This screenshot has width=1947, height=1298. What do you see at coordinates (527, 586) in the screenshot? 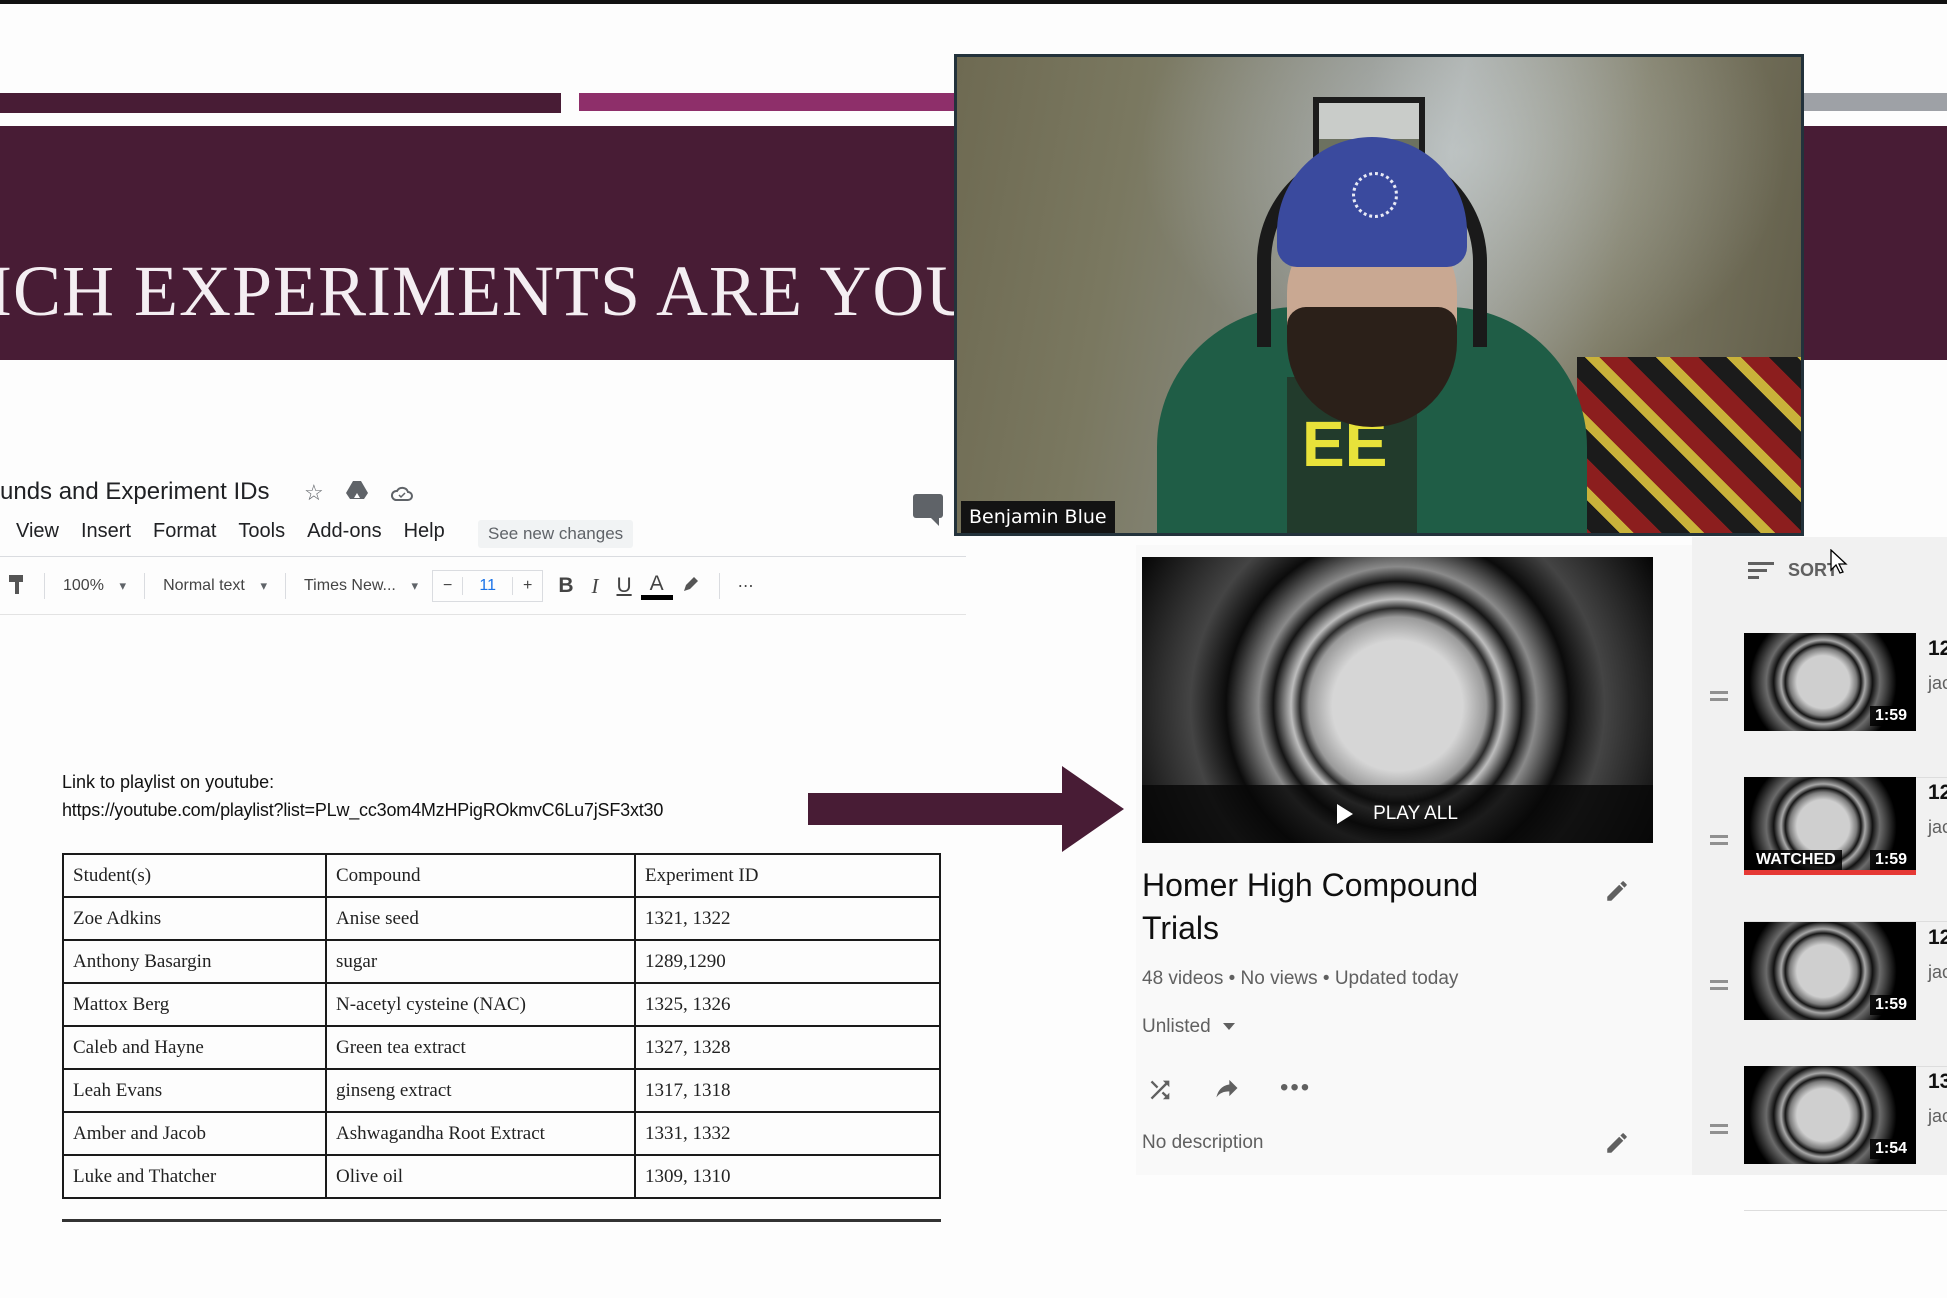
I see `increase-font-size-button: +` at bounding box center [527, 586].